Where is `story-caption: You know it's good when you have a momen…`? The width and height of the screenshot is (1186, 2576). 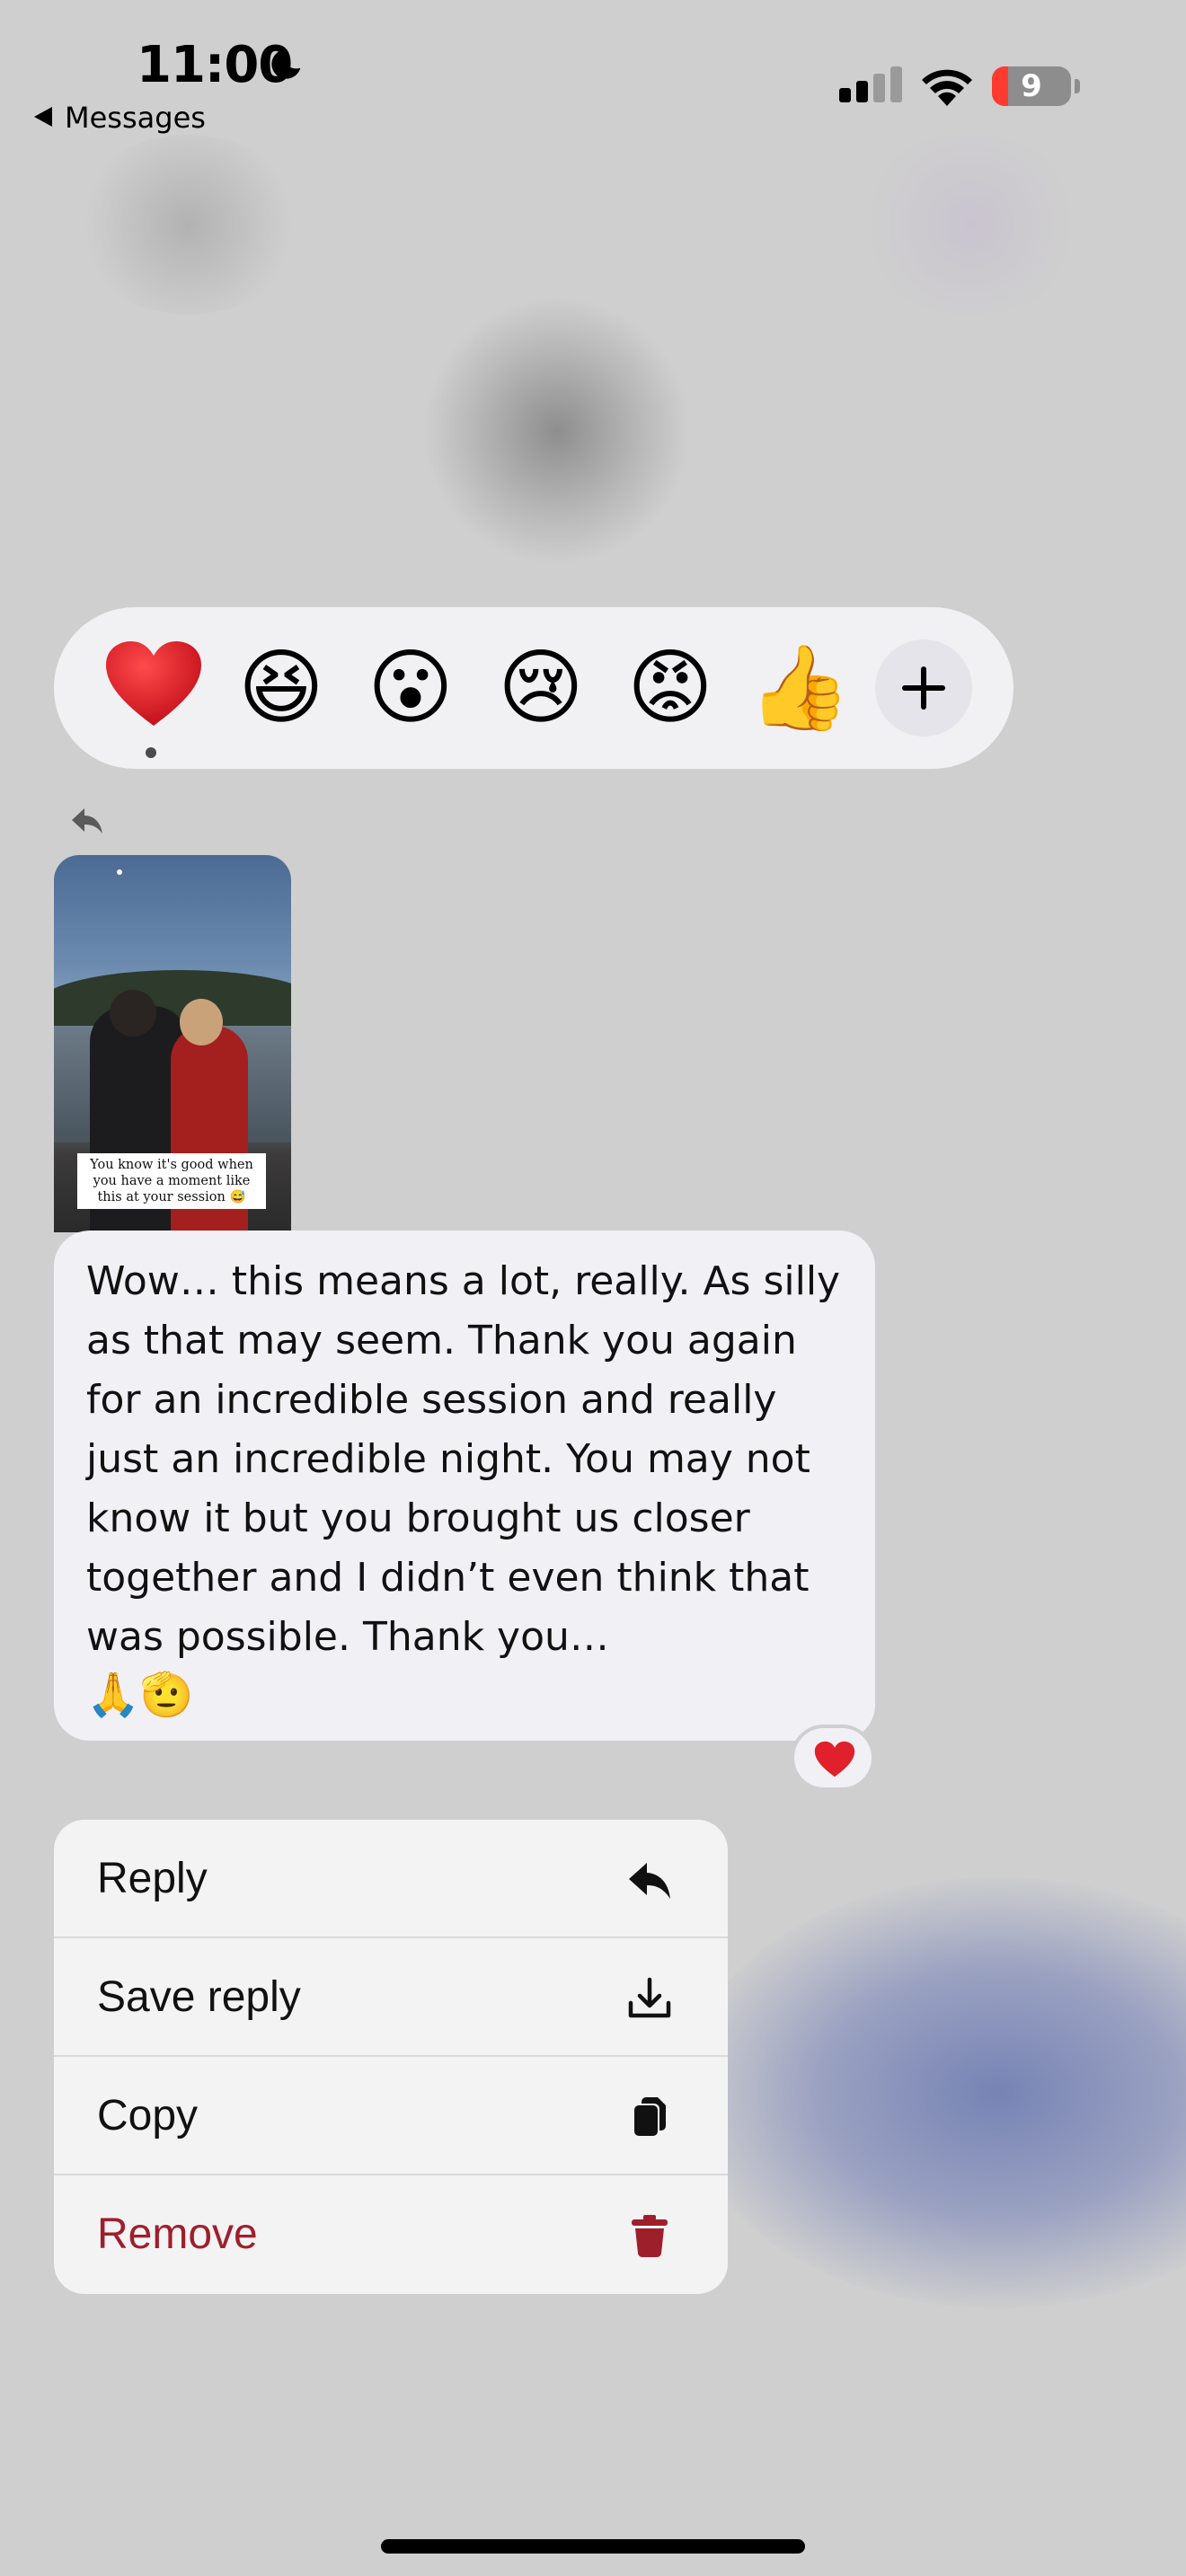 story-caption: You know it's good when you have a momen… is located at coordinates (171, 1181).